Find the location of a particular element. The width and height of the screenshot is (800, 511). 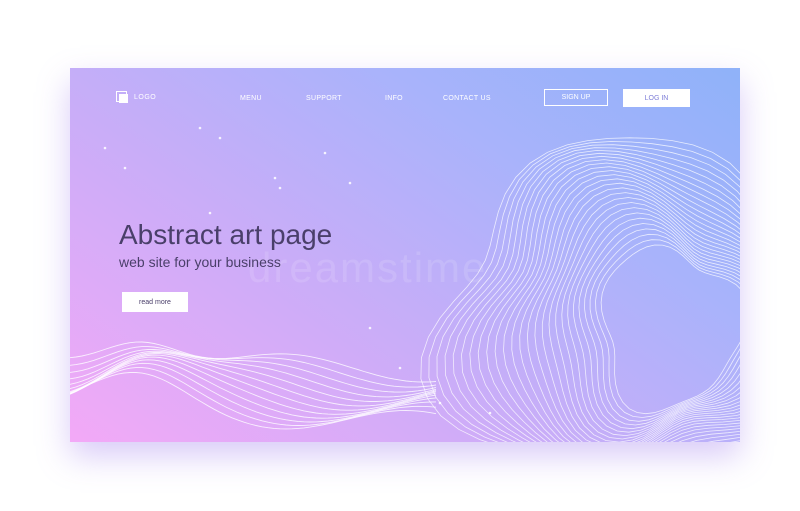

logo: LOGO is located at coordinates (136, 97).